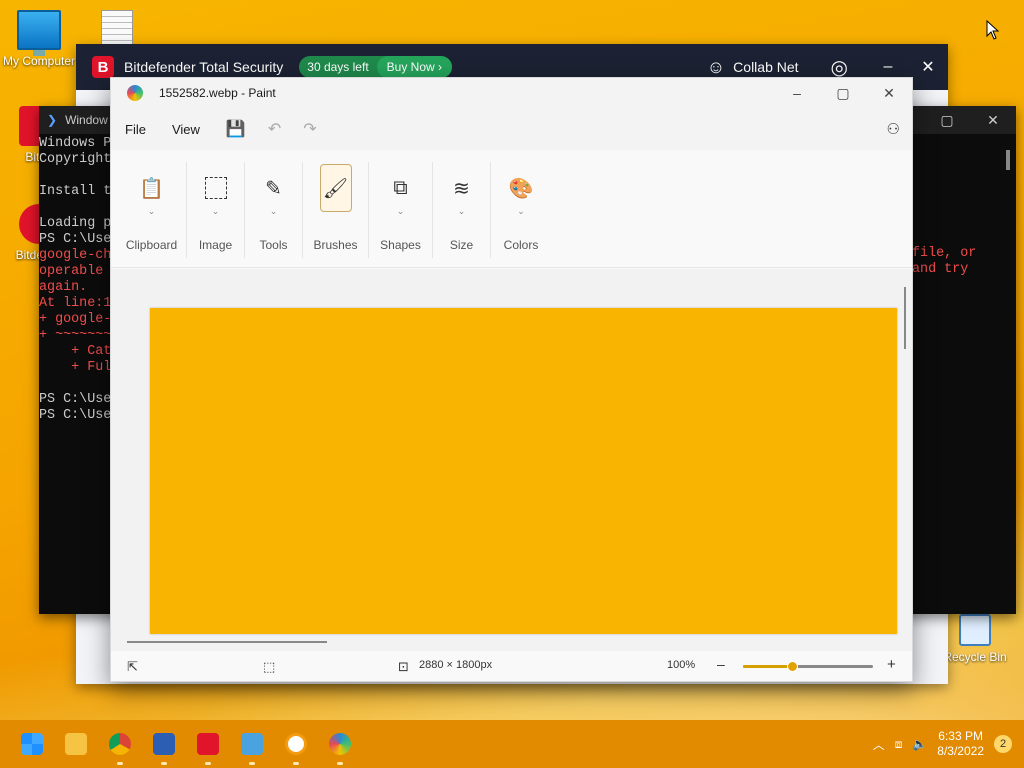 The width and height of the screenshot is (1024, 768). Describe the element at coordinates (32, 744) in the screenshot. I see `start-button` at that location.